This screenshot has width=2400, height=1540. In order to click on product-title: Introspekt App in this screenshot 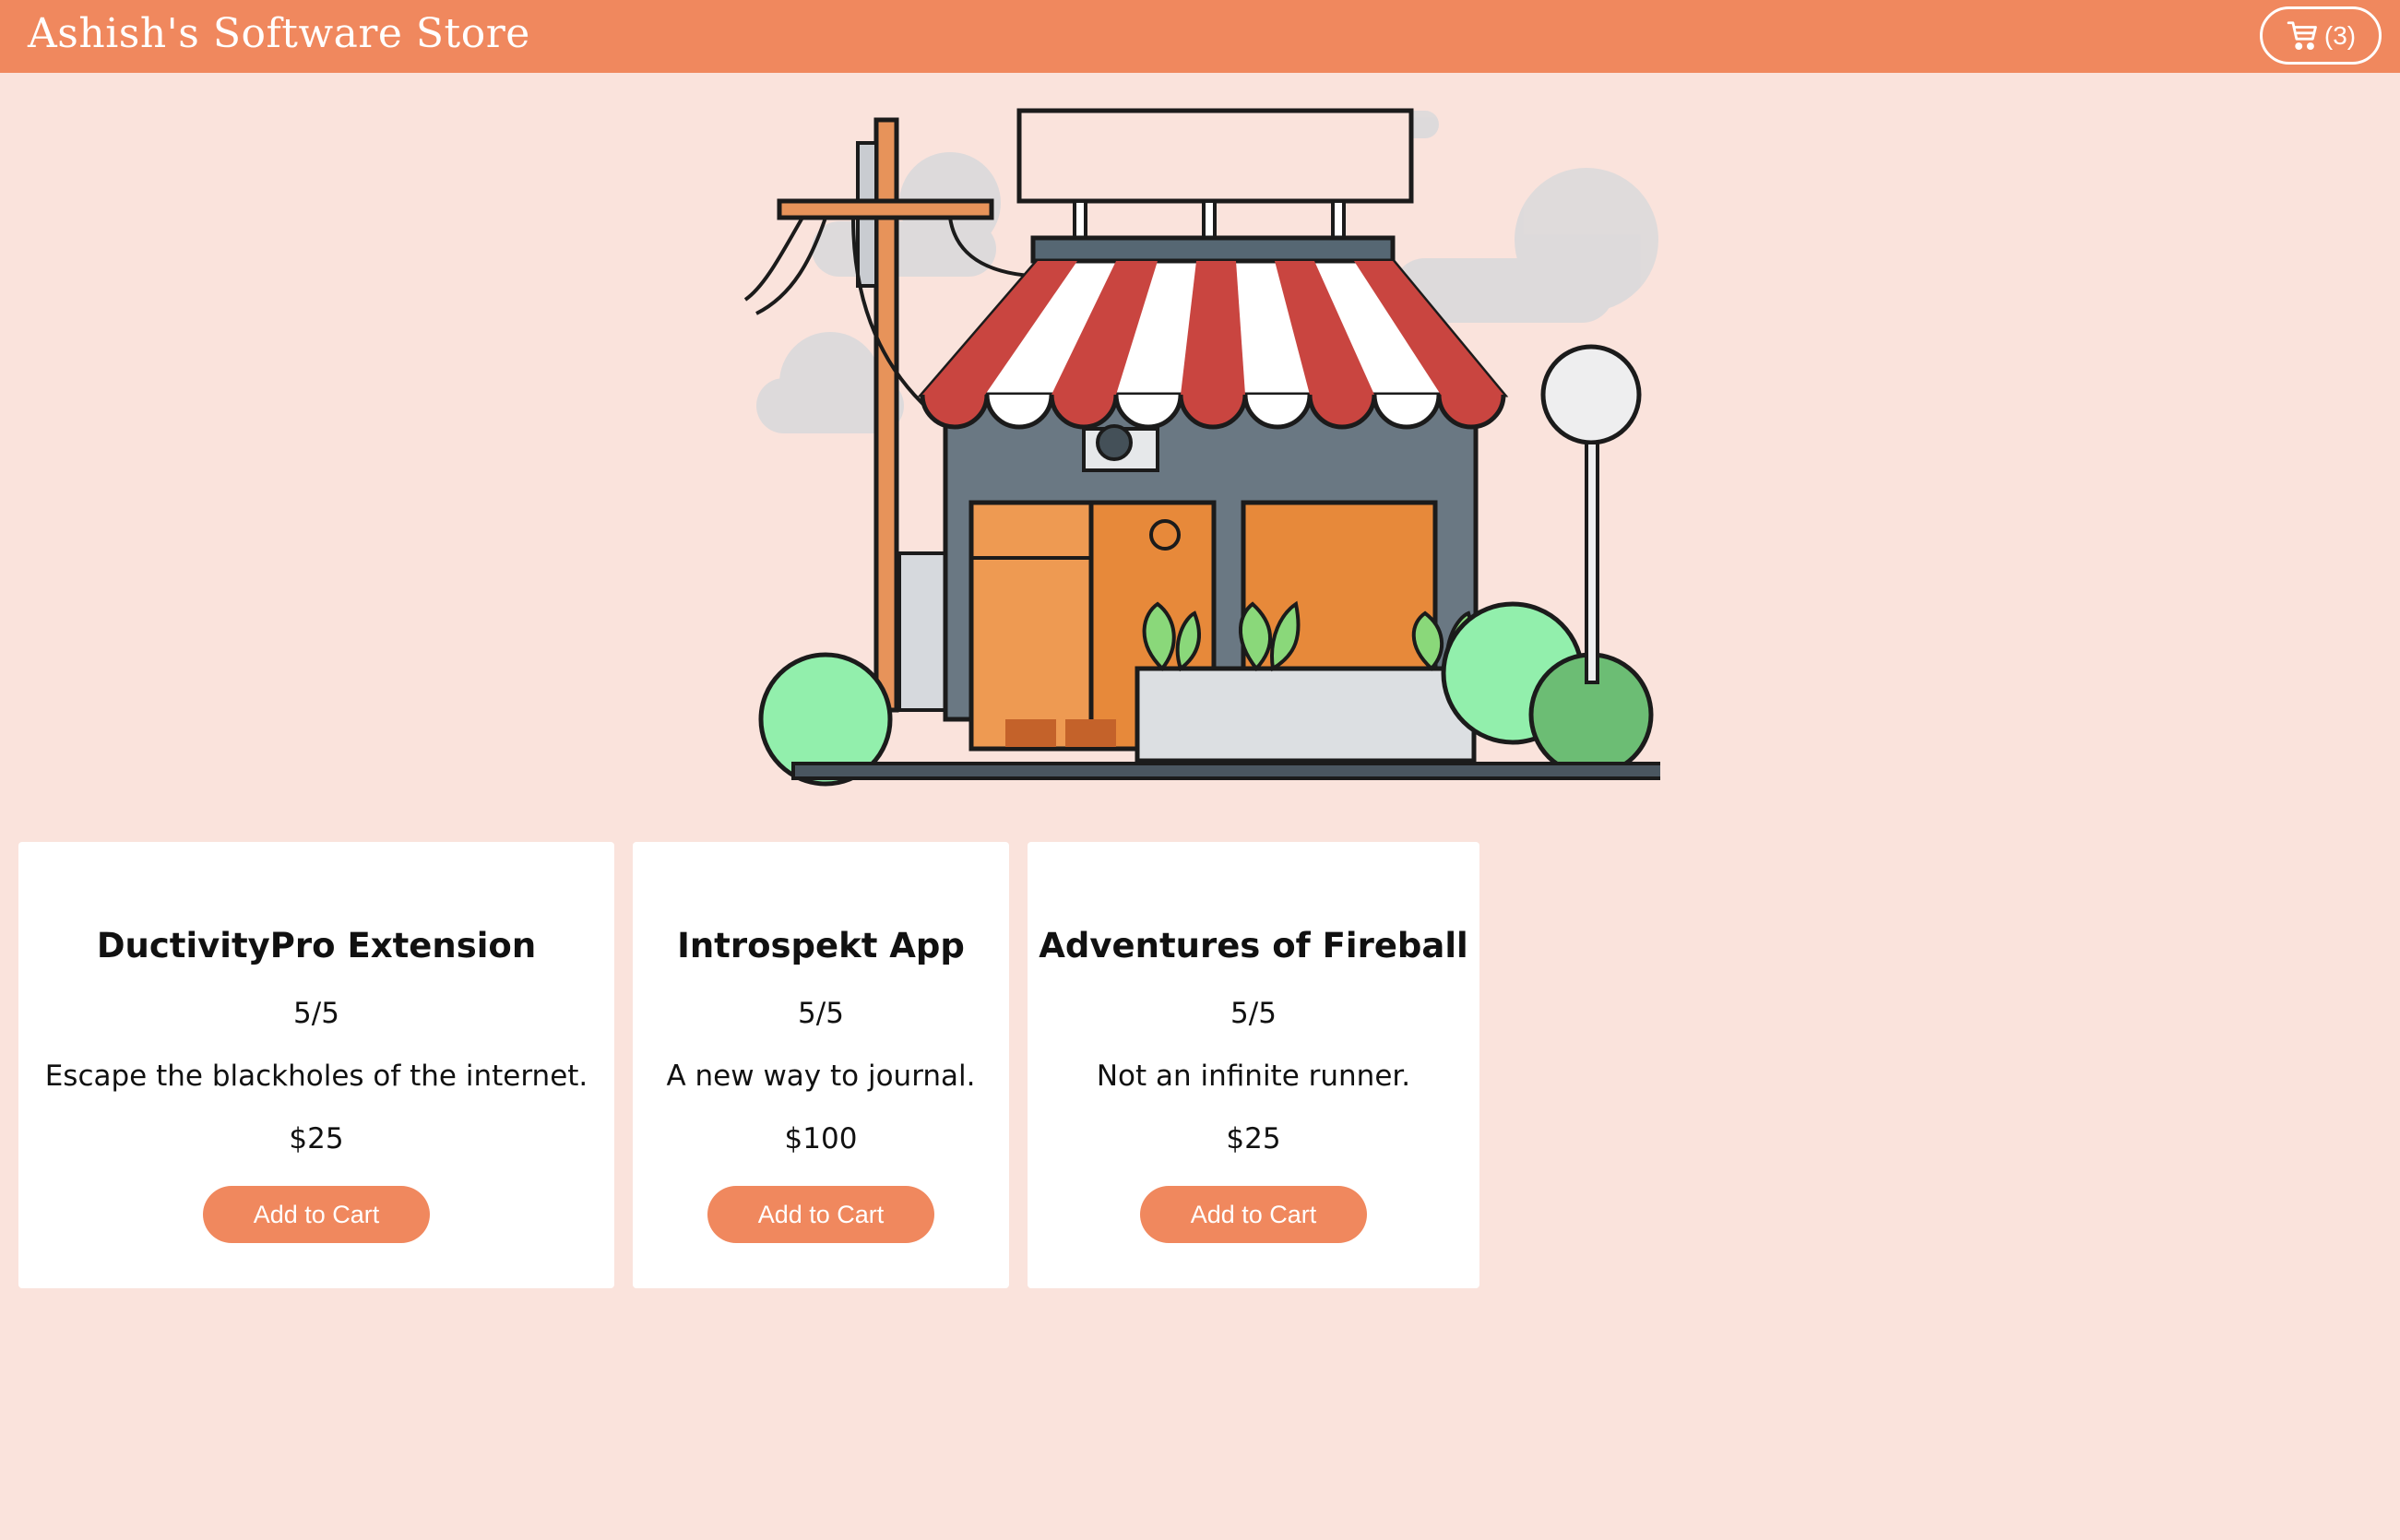, I will do `click(821, 946)`.